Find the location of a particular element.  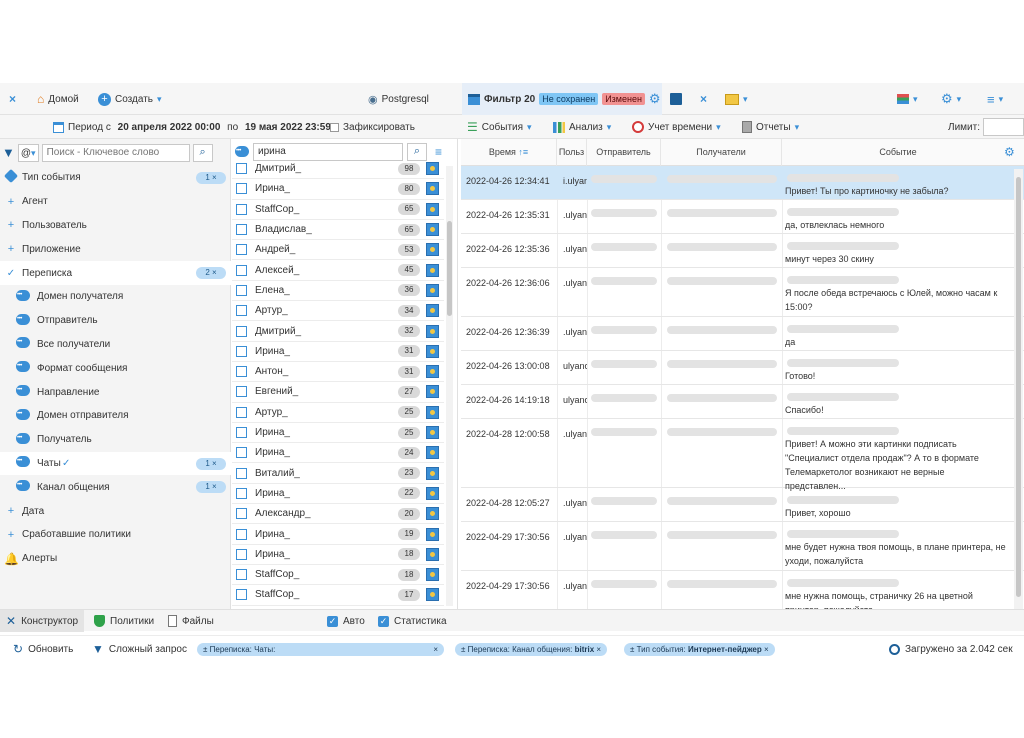

participant-row: Алексей_ 45 is located at coordinates (338, 271).